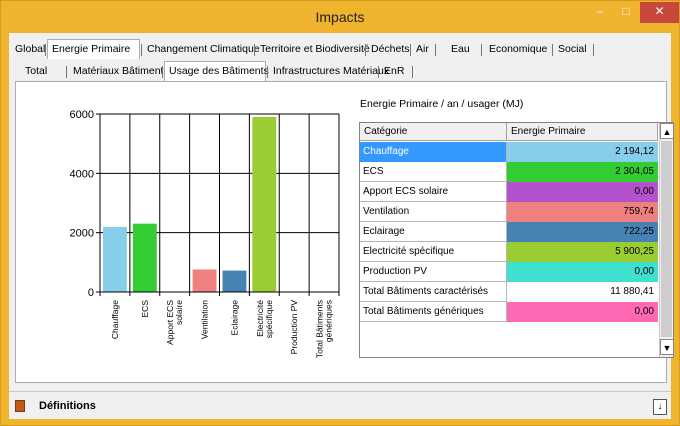 The image size is (680, 426). Describe the element at coordinates (269, 319) in the screenshot. I see `x-tick-label-line: spécifique` at that location.